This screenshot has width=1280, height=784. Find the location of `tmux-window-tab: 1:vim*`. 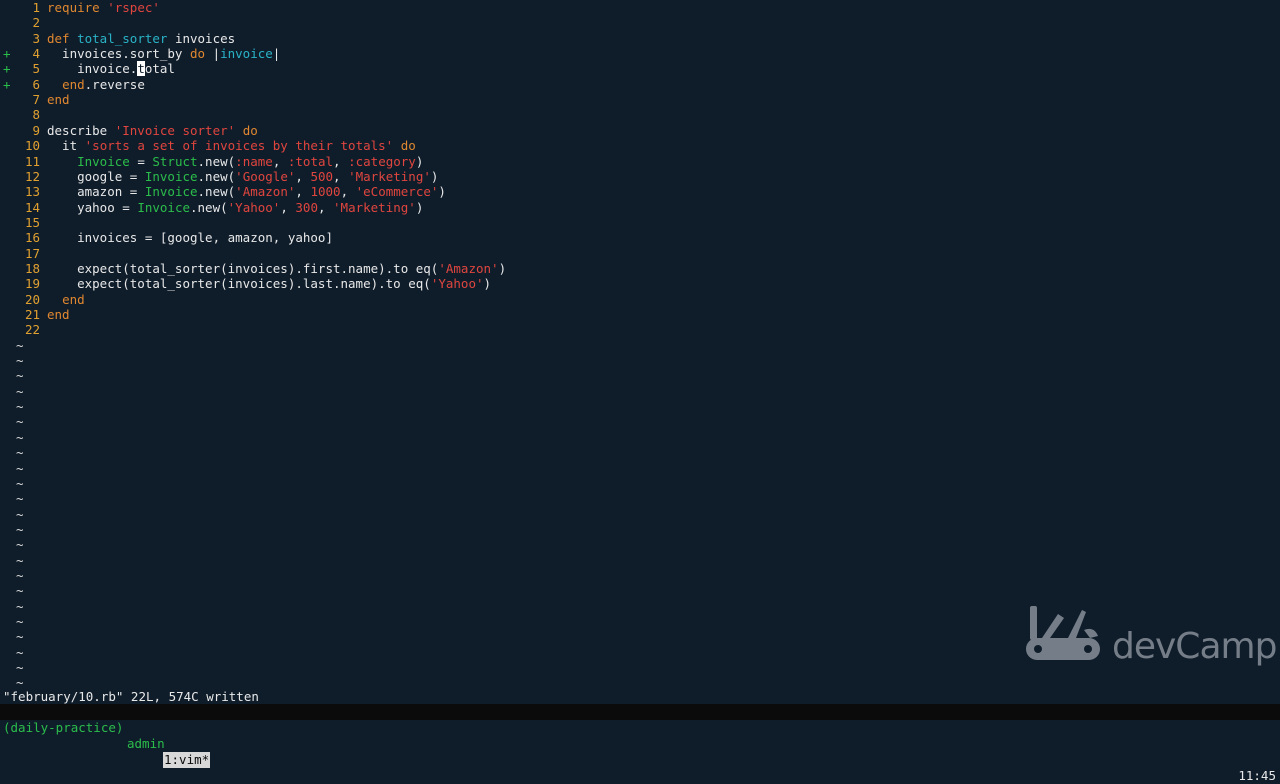

tmux-window-tab: 1:vim* is located at coordinates (187, 760).